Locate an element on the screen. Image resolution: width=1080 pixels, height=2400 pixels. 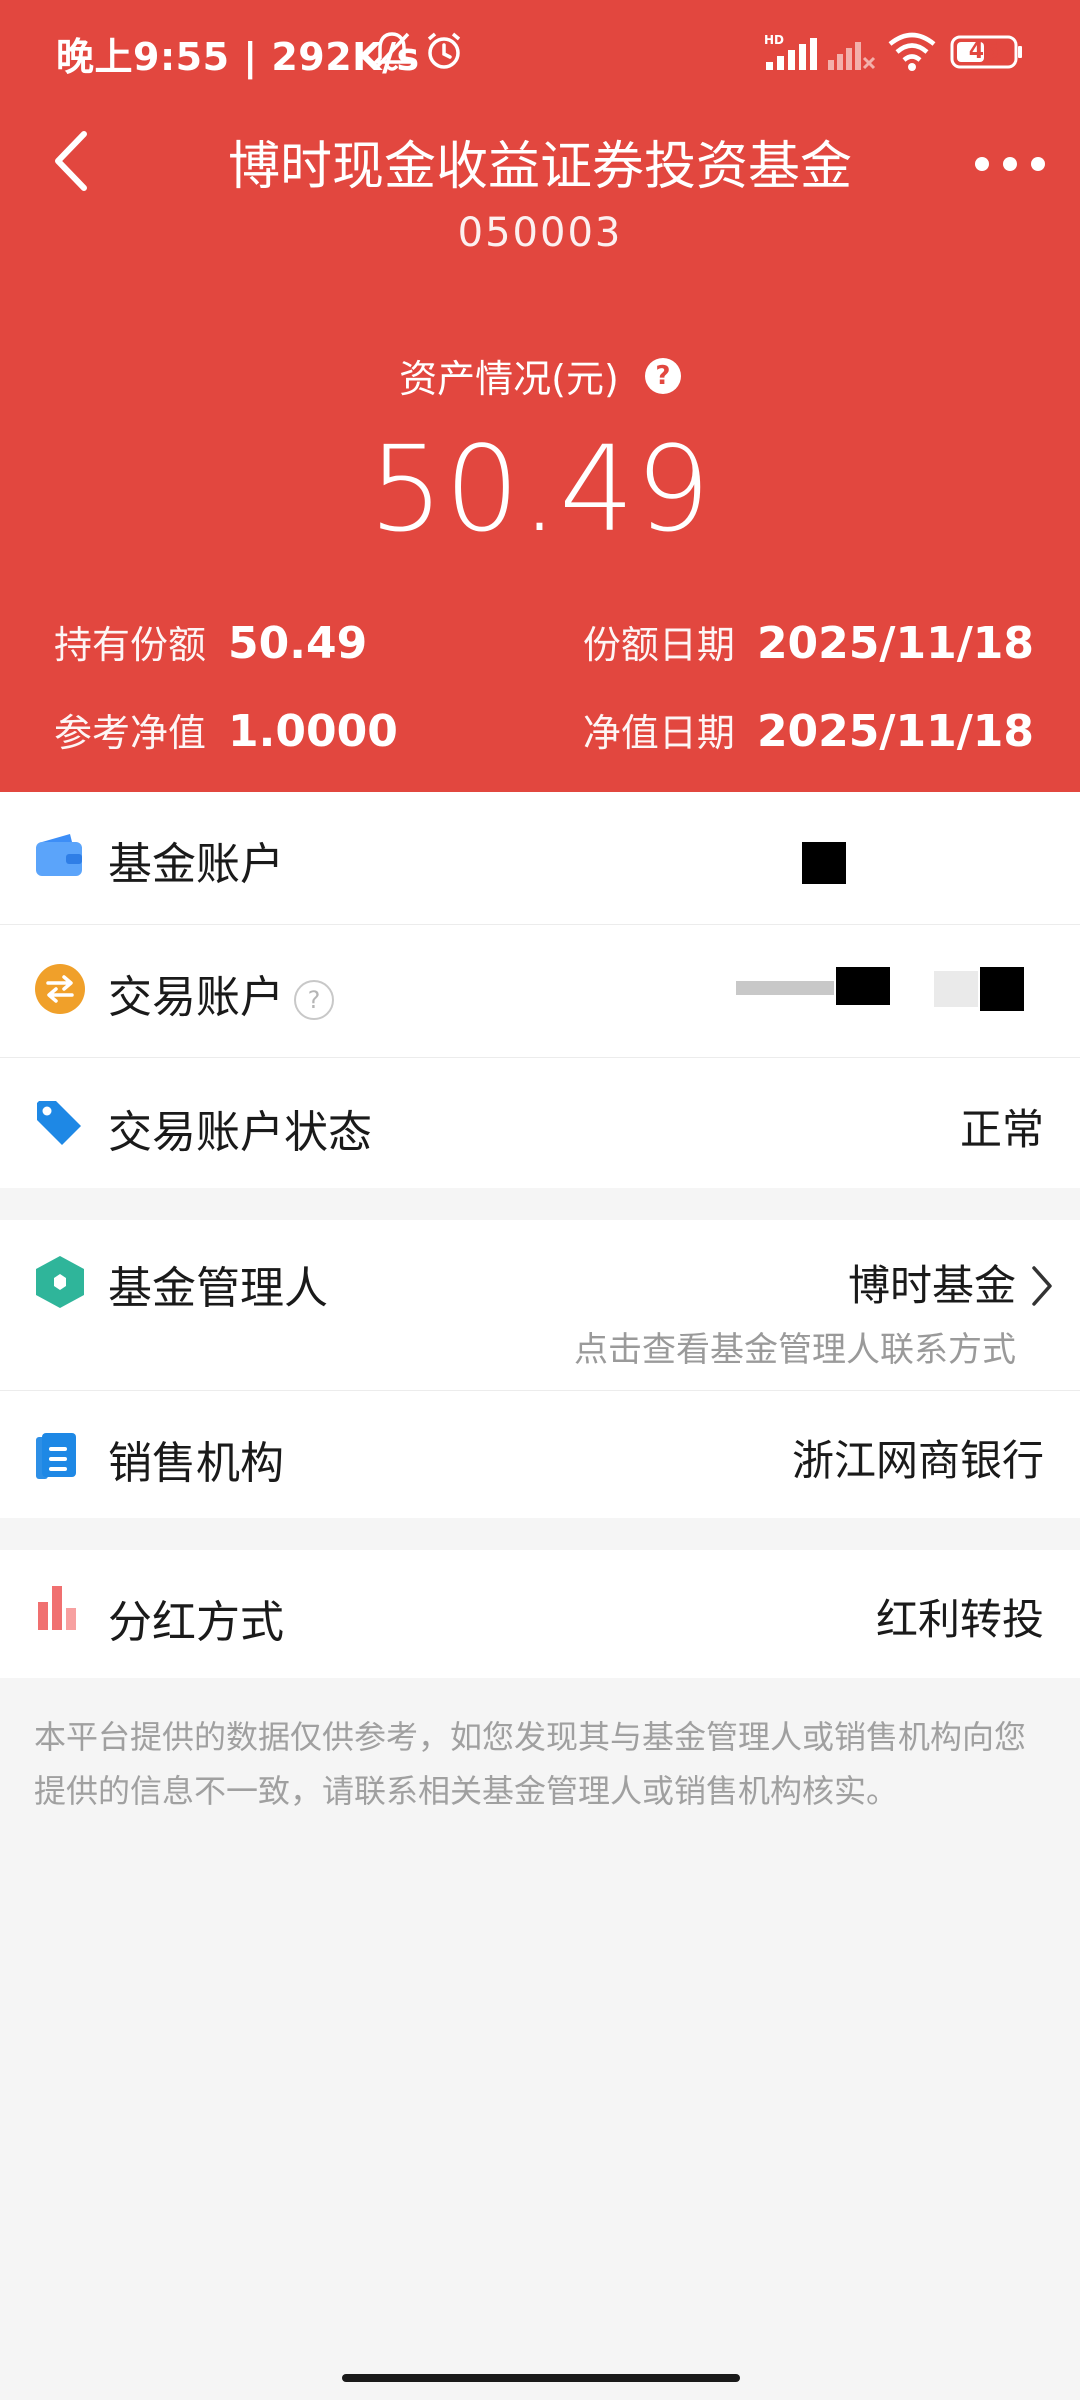
signal-hd-icon: HD is located at coordinates (790, 51).